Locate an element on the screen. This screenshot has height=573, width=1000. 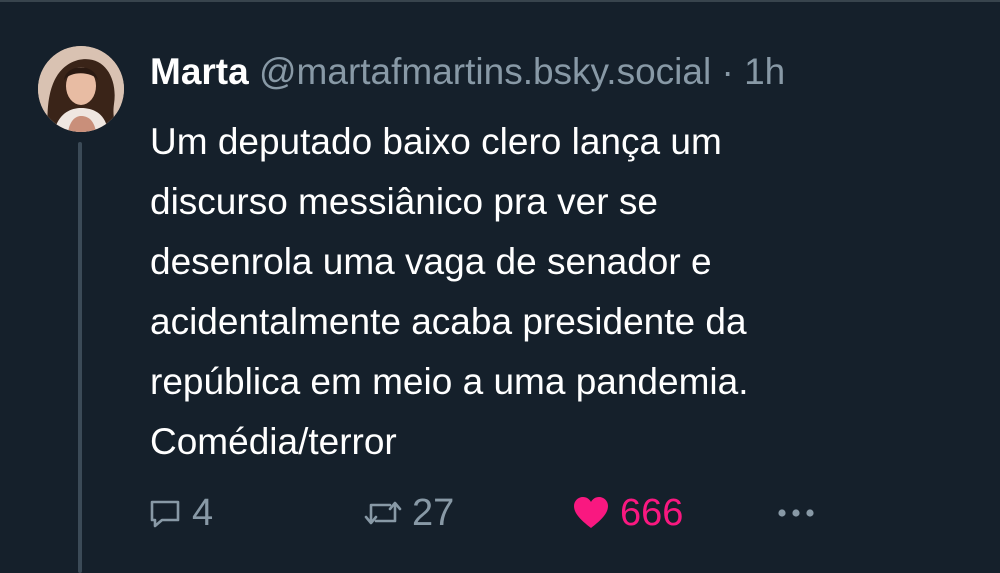
reply-button: 4 is located at coordinates (180, 513).